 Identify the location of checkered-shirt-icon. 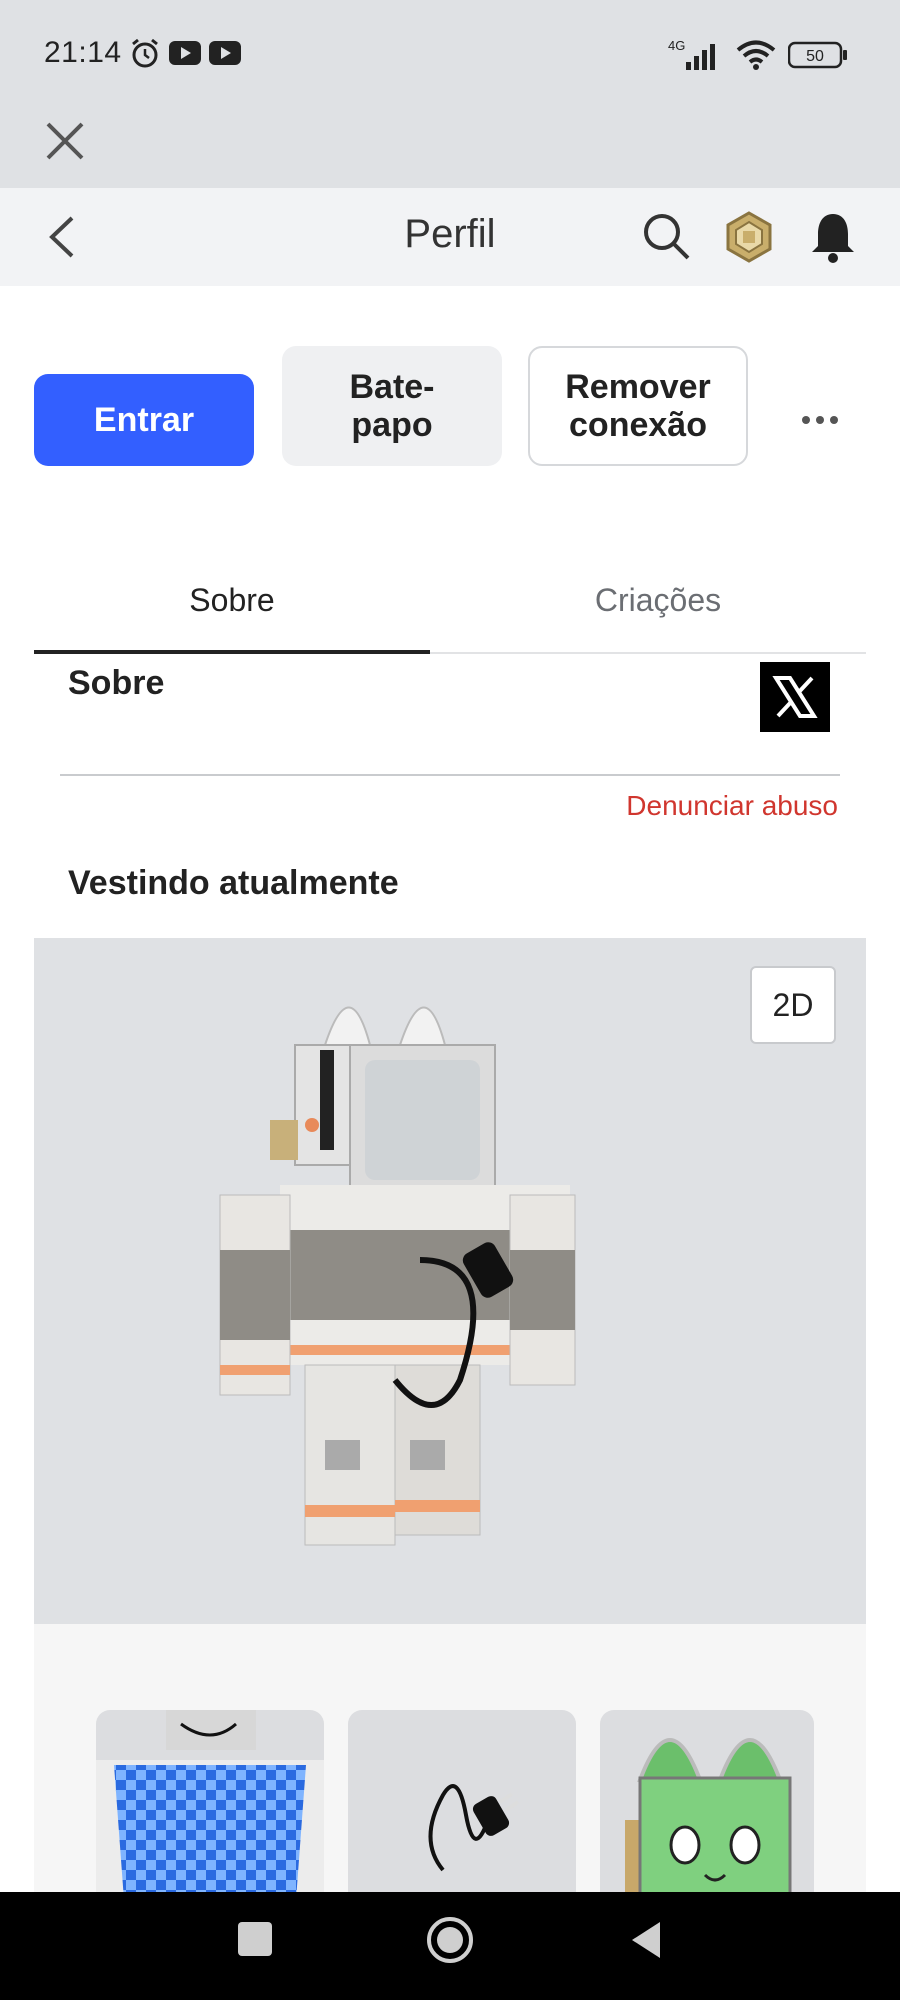
(210, 1805).